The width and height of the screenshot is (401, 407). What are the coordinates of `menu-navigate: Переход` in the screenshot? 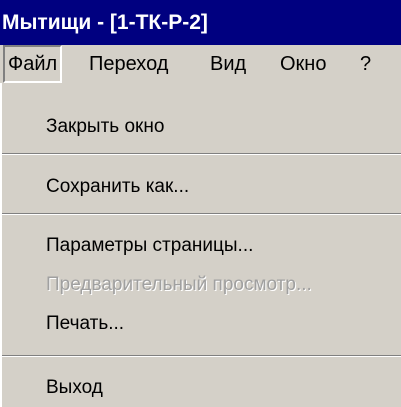 It's located at (128, 64).